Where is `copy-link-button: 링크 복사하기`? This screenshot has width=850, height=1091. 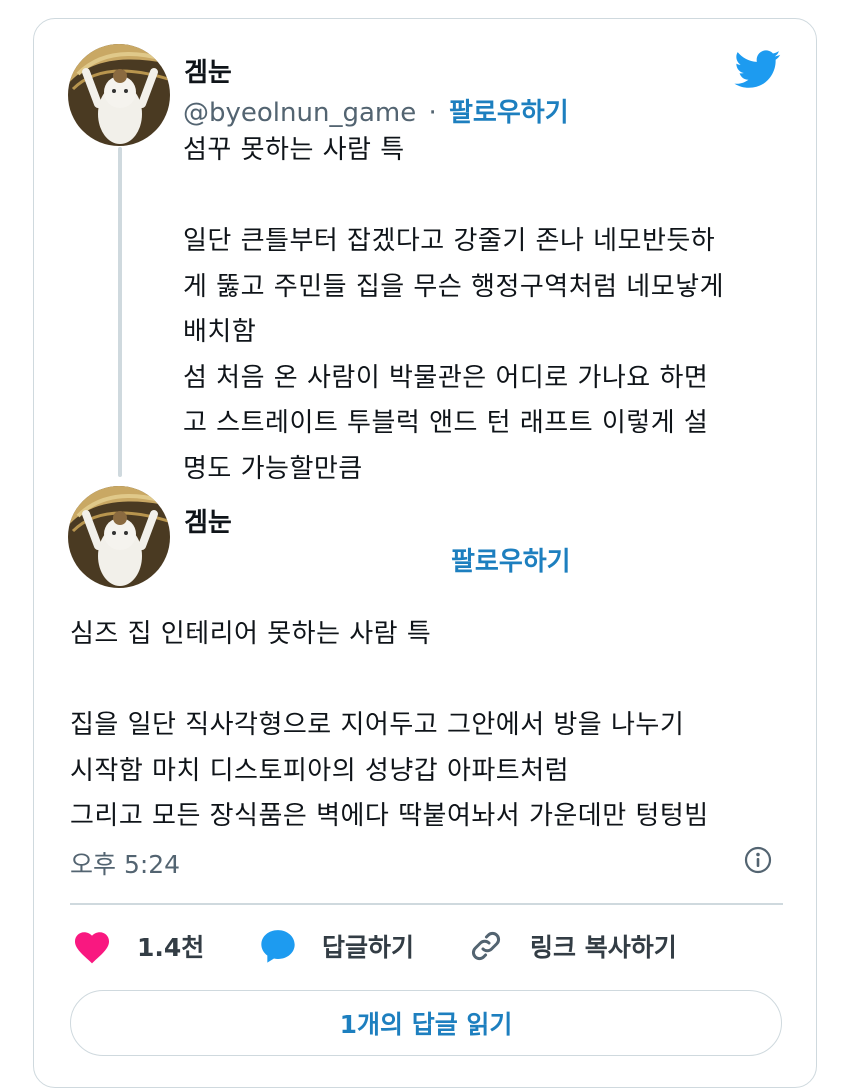 copy-link-button: 링크 복사하기 is located at coordinates (572, 946).